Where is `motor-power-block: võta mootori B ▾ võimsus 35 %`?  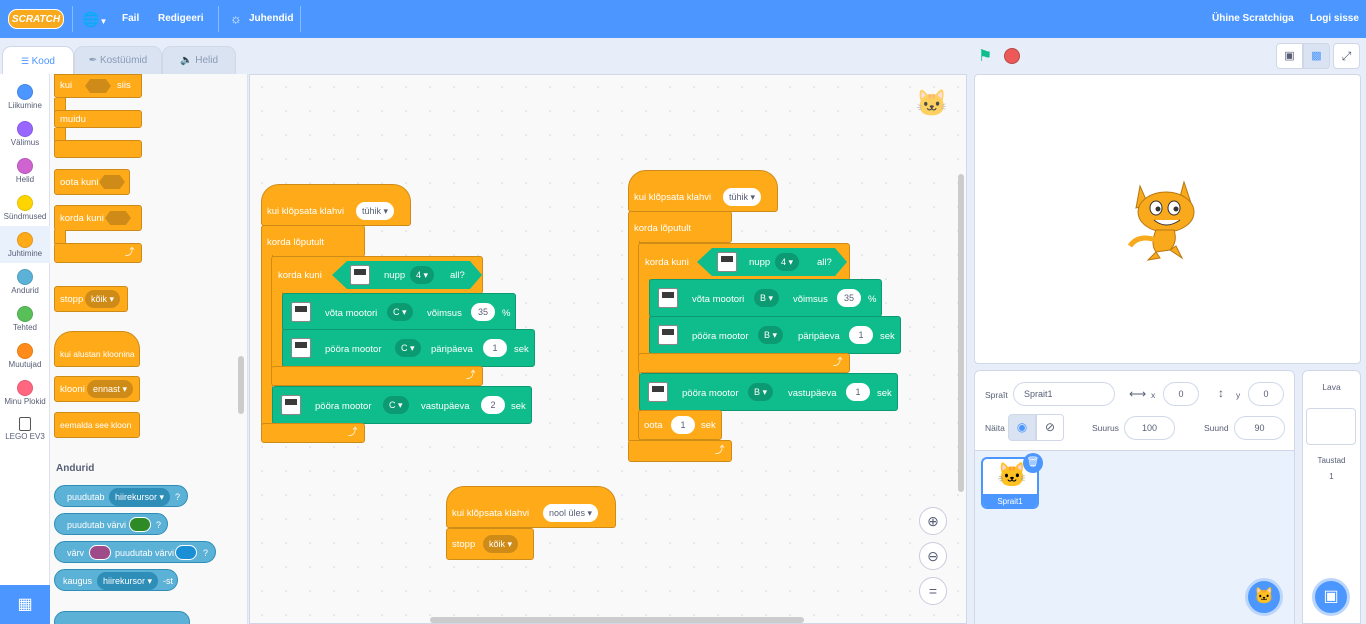
motor-power-block: võta mootori B ▾ võimsus 35 % is located at coordinates (765, 298).